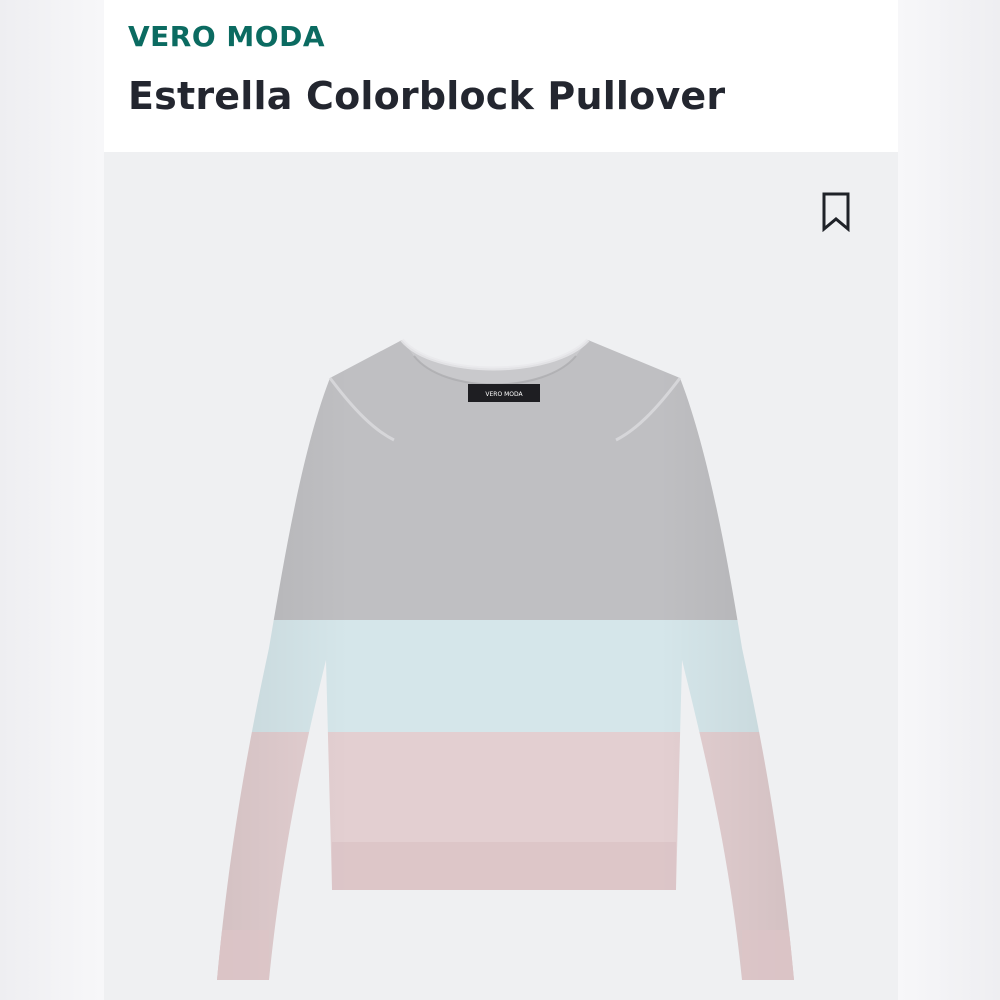 This screenshot has width=1000, height=1000. I want to click on save-button, so click(836, 212).